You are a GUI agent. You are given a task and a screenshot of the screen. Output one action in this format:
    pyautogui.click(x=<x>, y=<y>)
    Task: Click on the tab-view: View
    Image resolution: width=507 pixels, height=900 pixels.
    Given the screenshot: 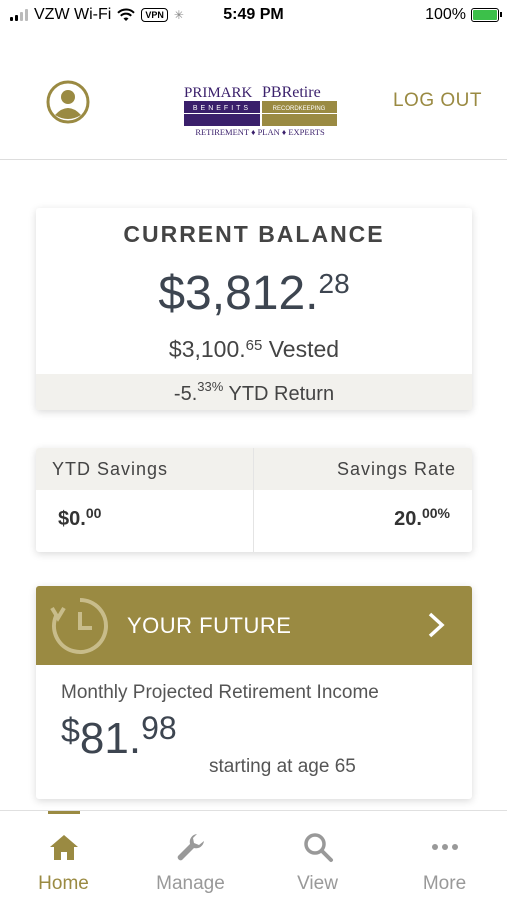 What is the action you would take?
    pyautogui.click(x=317, y=855)
    